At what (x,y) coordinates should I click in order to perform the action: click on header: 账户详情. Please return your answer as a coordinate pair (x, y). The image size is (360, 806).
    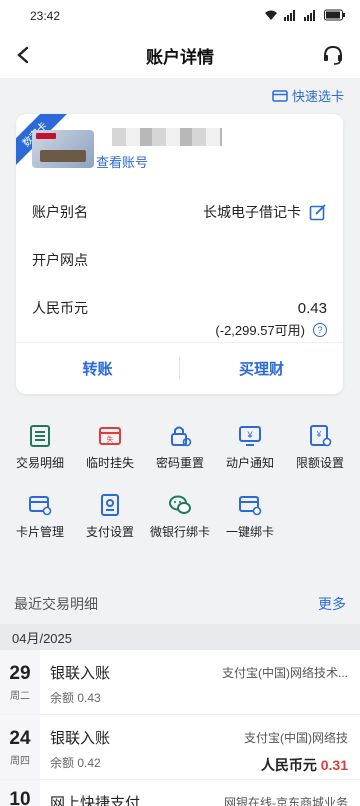
    Looking at the image, I should click on (180, 55).